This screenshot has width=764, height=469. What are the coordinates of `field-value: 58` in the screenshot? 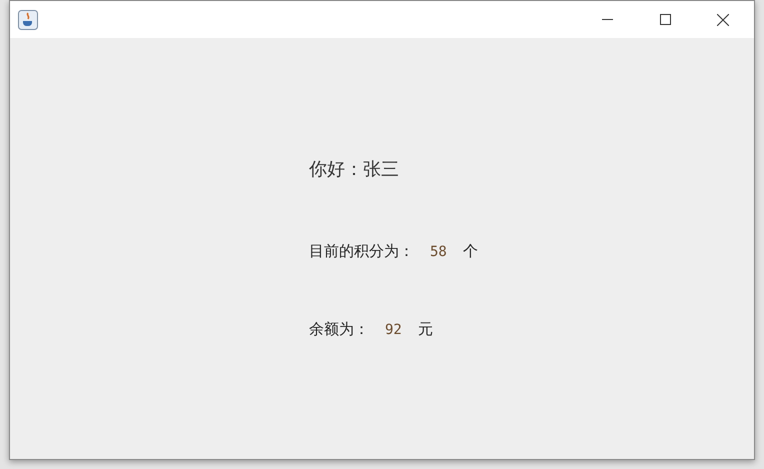 It's located at (438, 252).